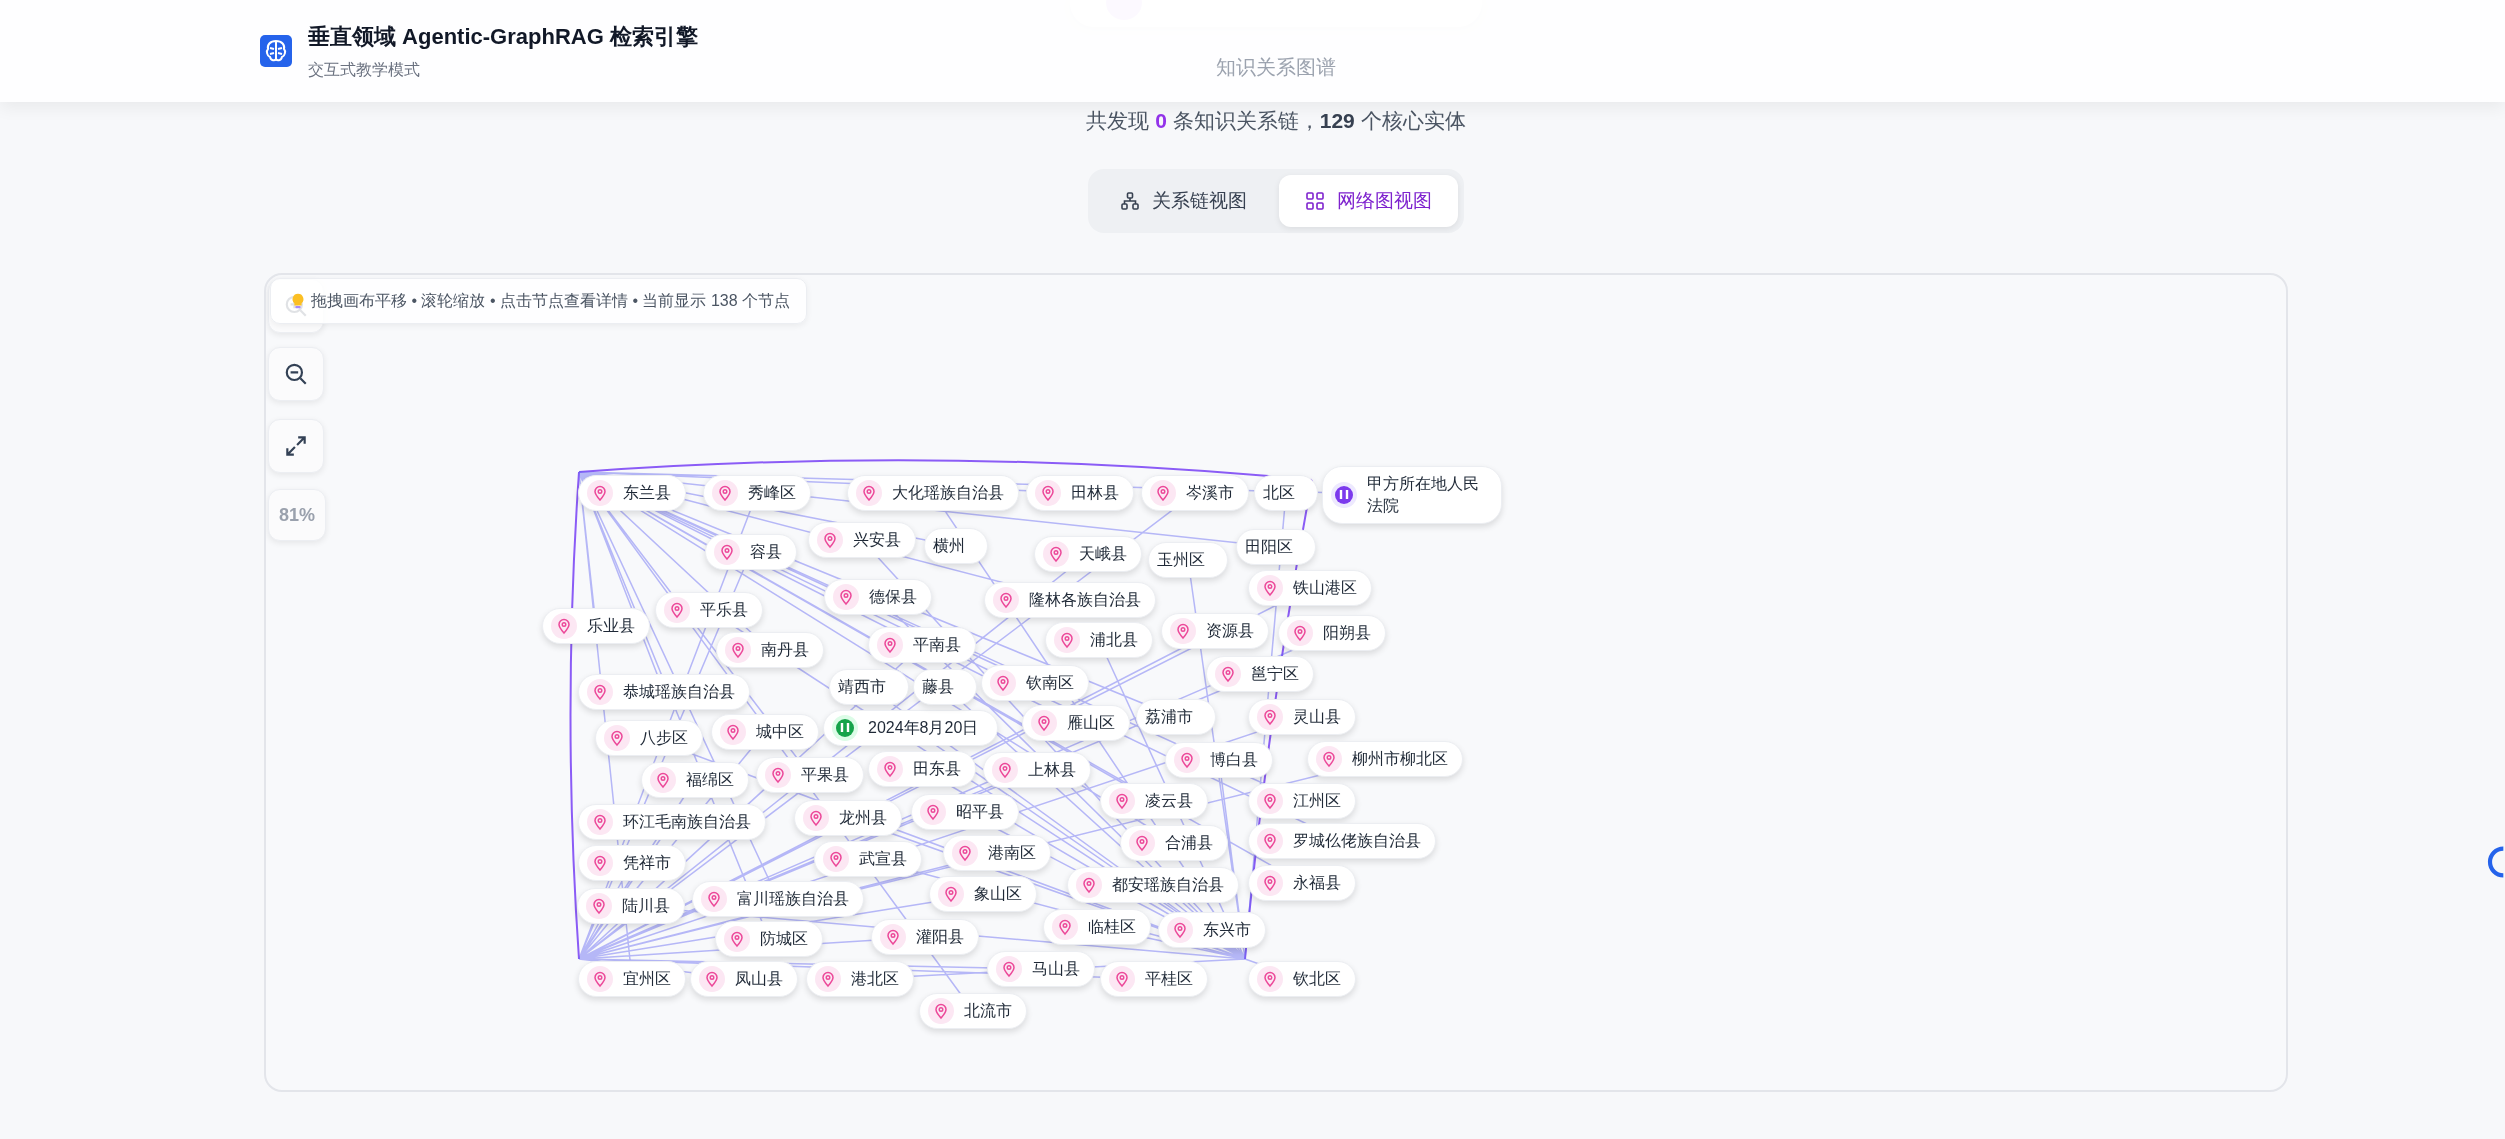  I want to click on graph-node: 八步区, so click(649, 738).